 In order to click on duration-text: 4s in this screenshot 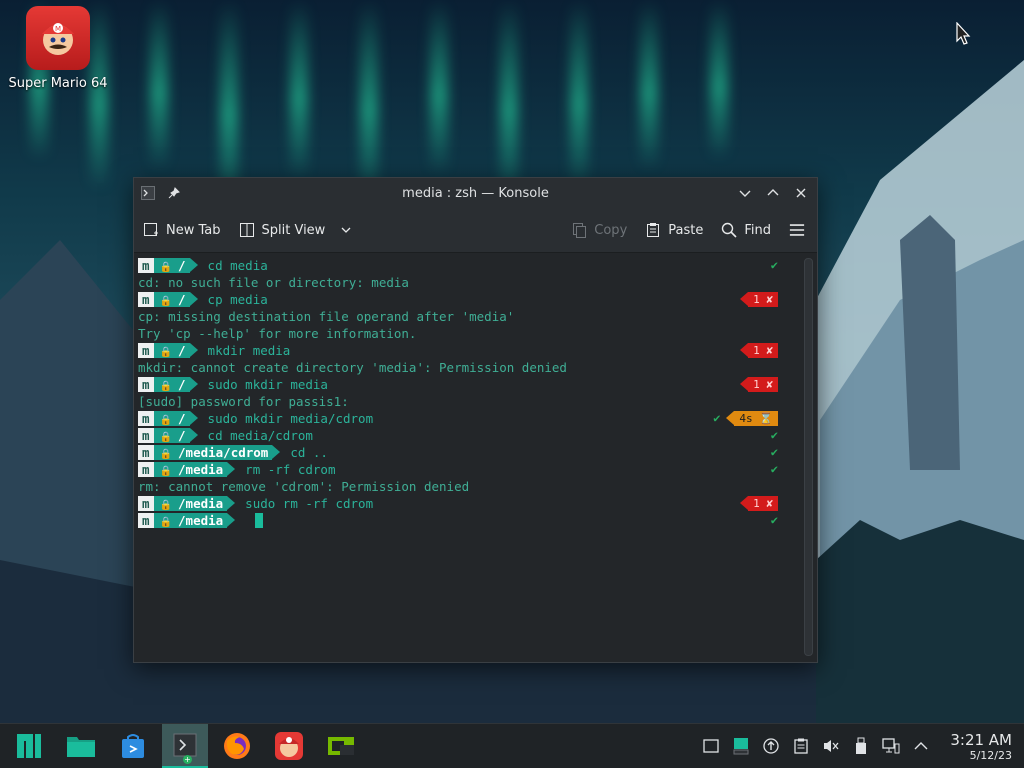, I will do `click(746, 418)`.